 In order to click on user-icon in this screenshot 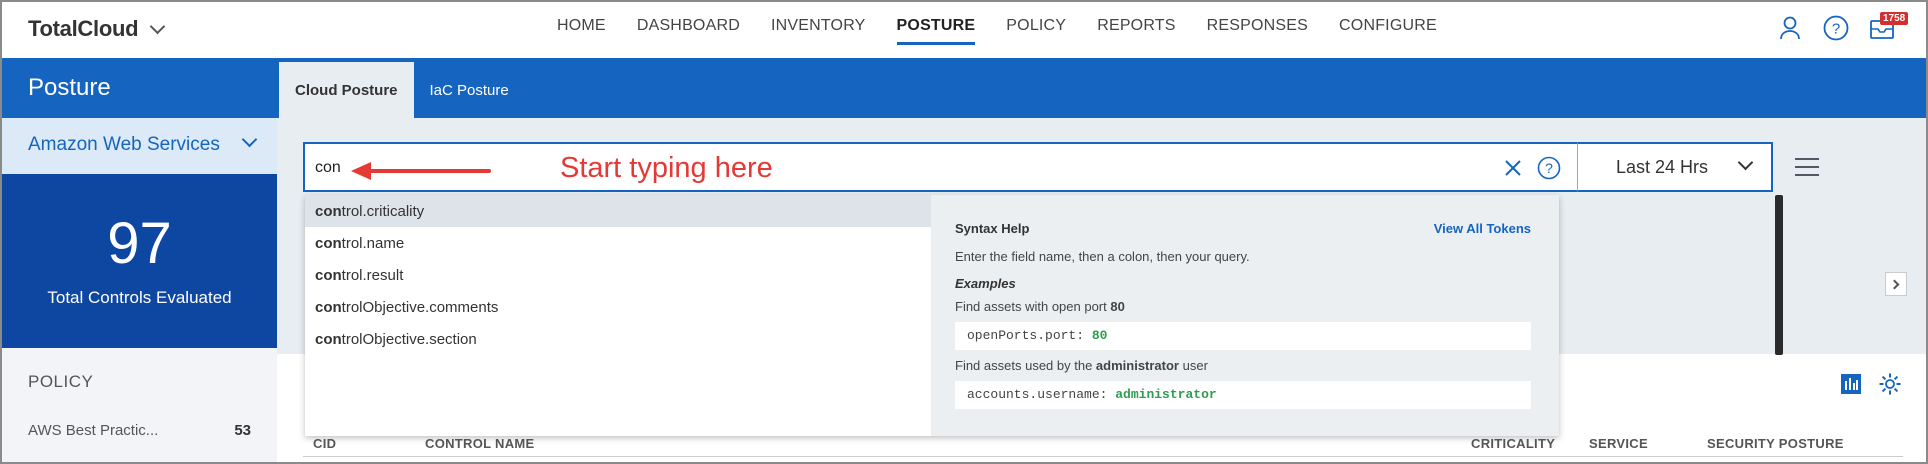, I will do `click(1790, 28)`.